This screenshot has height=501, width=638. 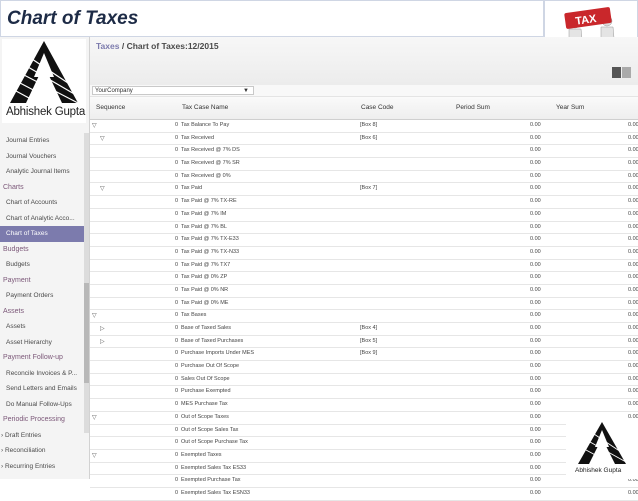 I want to click on sidebar-item: Do Manual Follow-Ups, so click(x=44, y=405).